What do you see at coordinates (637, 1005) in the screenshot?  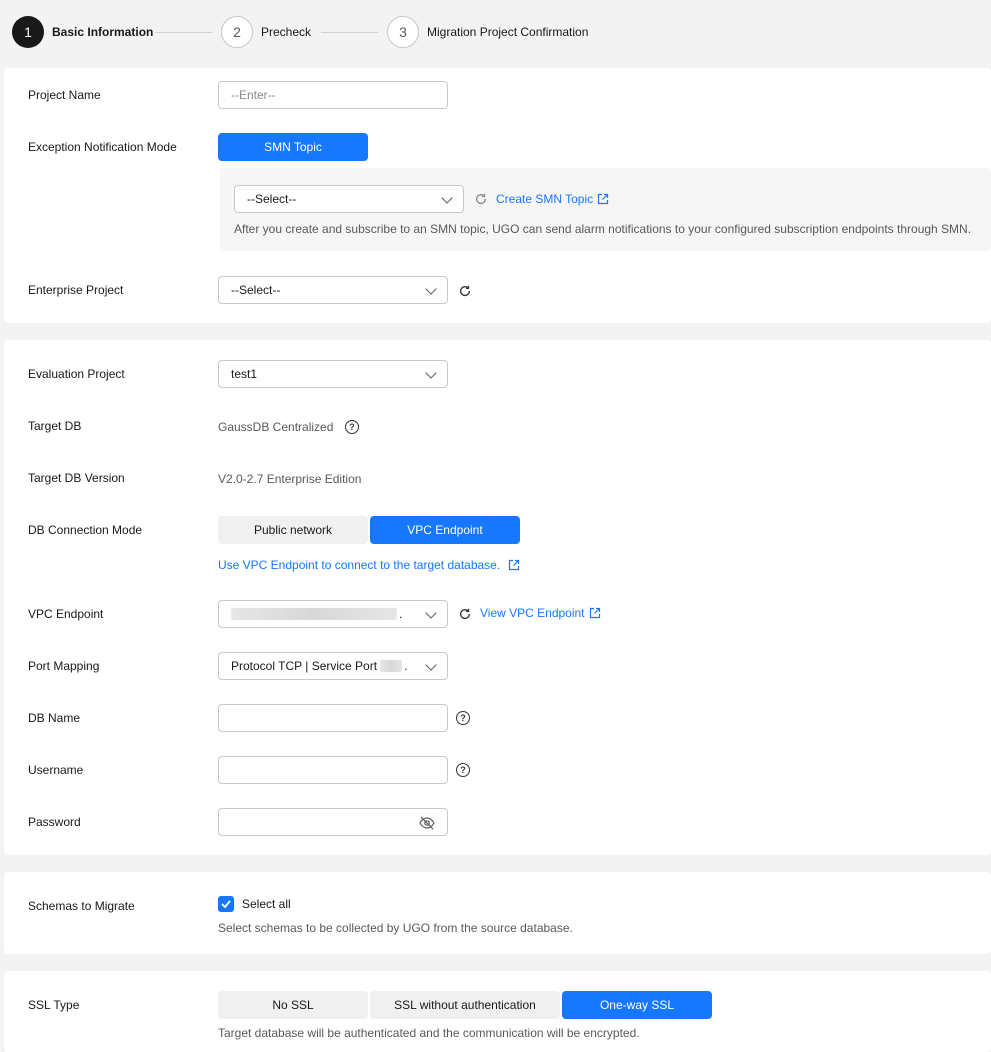 I see `one-way-ssl-button: One-way SSL` at bounding box center [637, 1005].